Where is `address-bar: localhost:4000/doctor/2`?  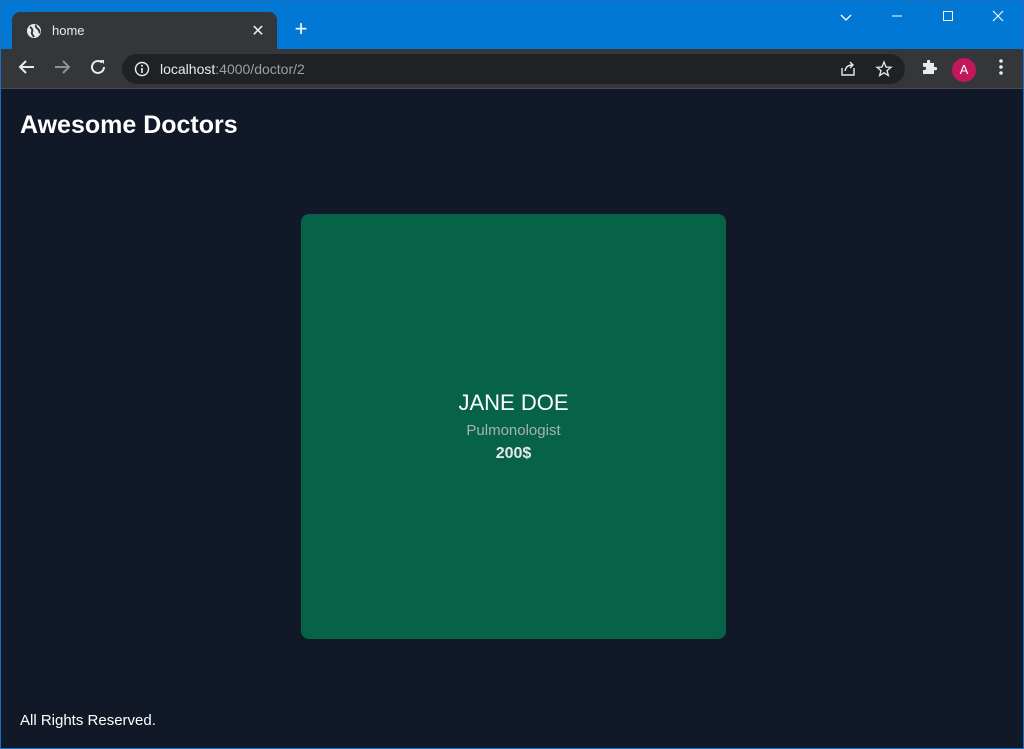
address-bar: localhost:4000/doctor/2 is located at coordinates (513, 69).